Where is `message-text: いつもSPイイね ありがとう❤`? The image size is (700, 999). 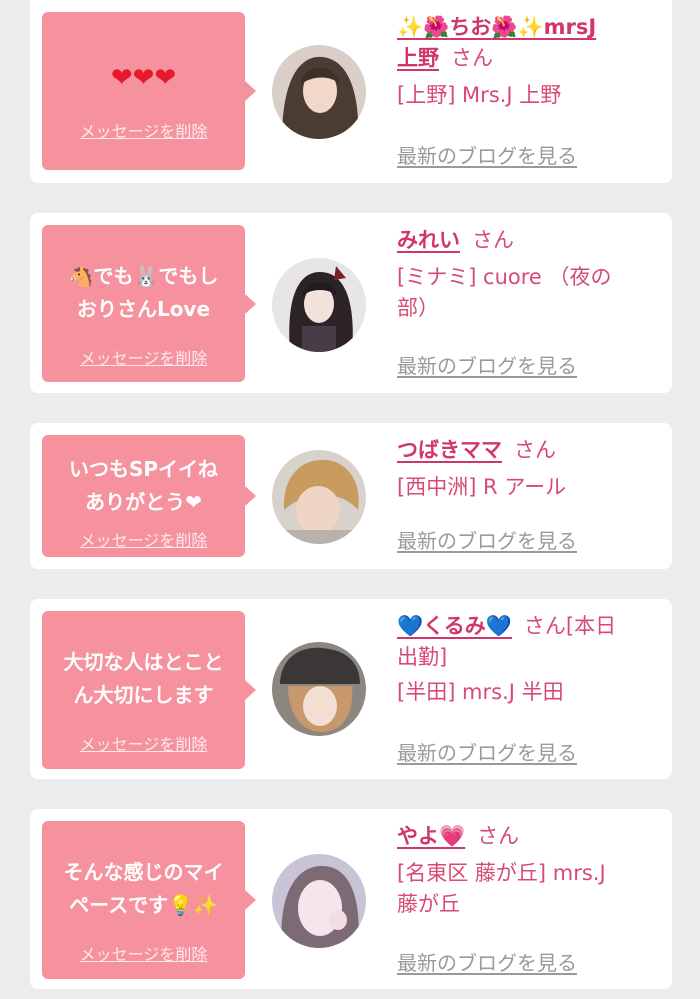 message-text: いつもSPイイね ありがとう❤ is located at coordinates (143, 485).